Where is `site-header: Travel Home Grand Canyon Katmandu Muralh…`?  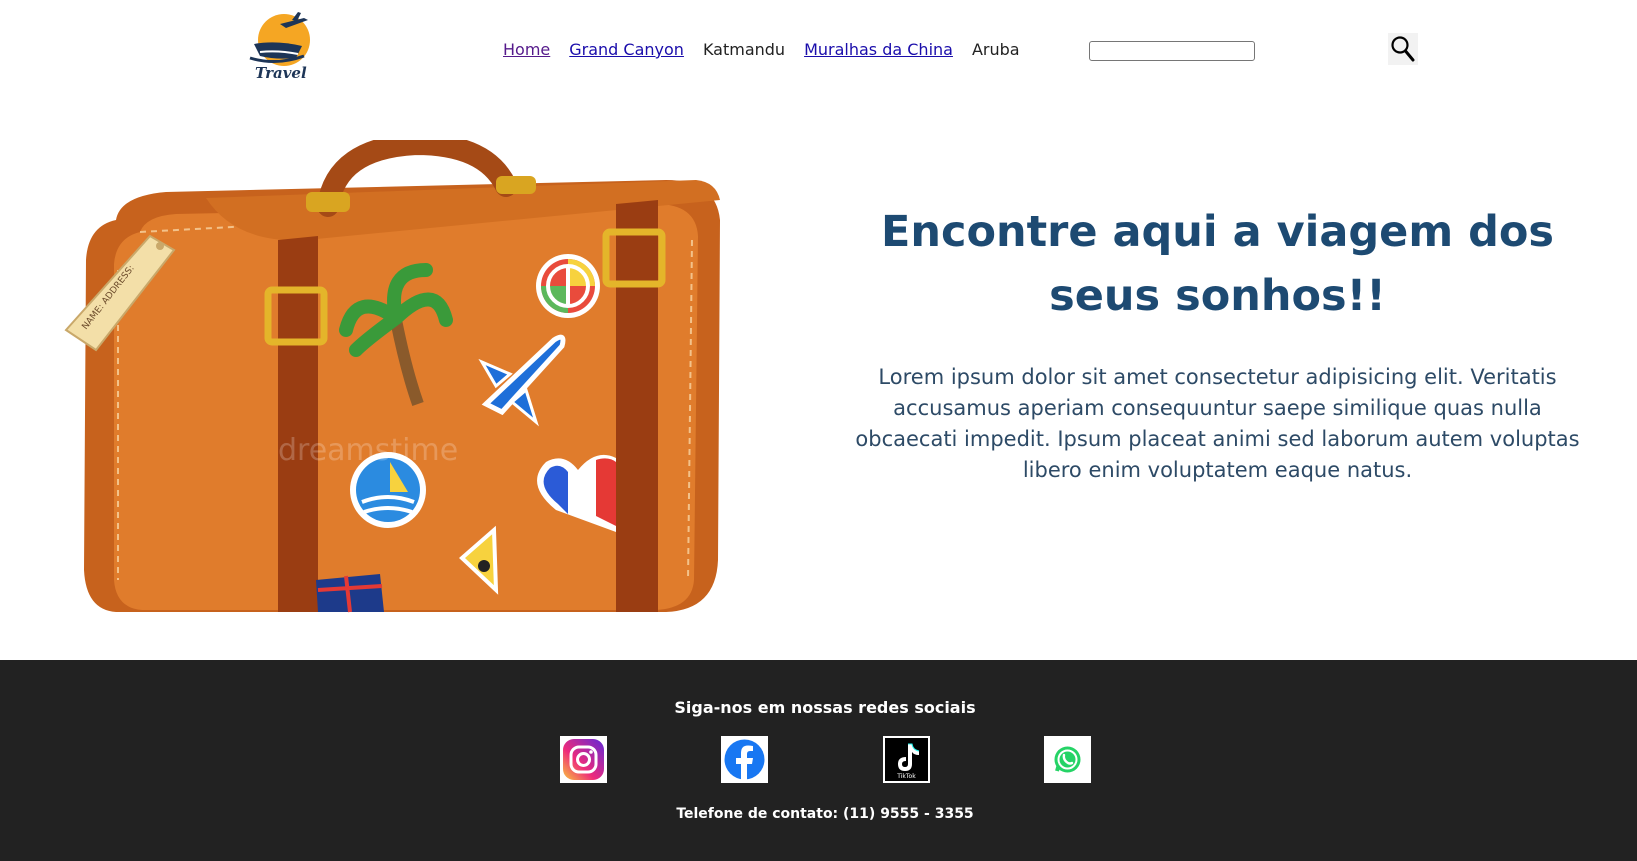 site-header: Travel Home Grand Canyon Katmandu Muralh… is located at coordinates (818, 50).